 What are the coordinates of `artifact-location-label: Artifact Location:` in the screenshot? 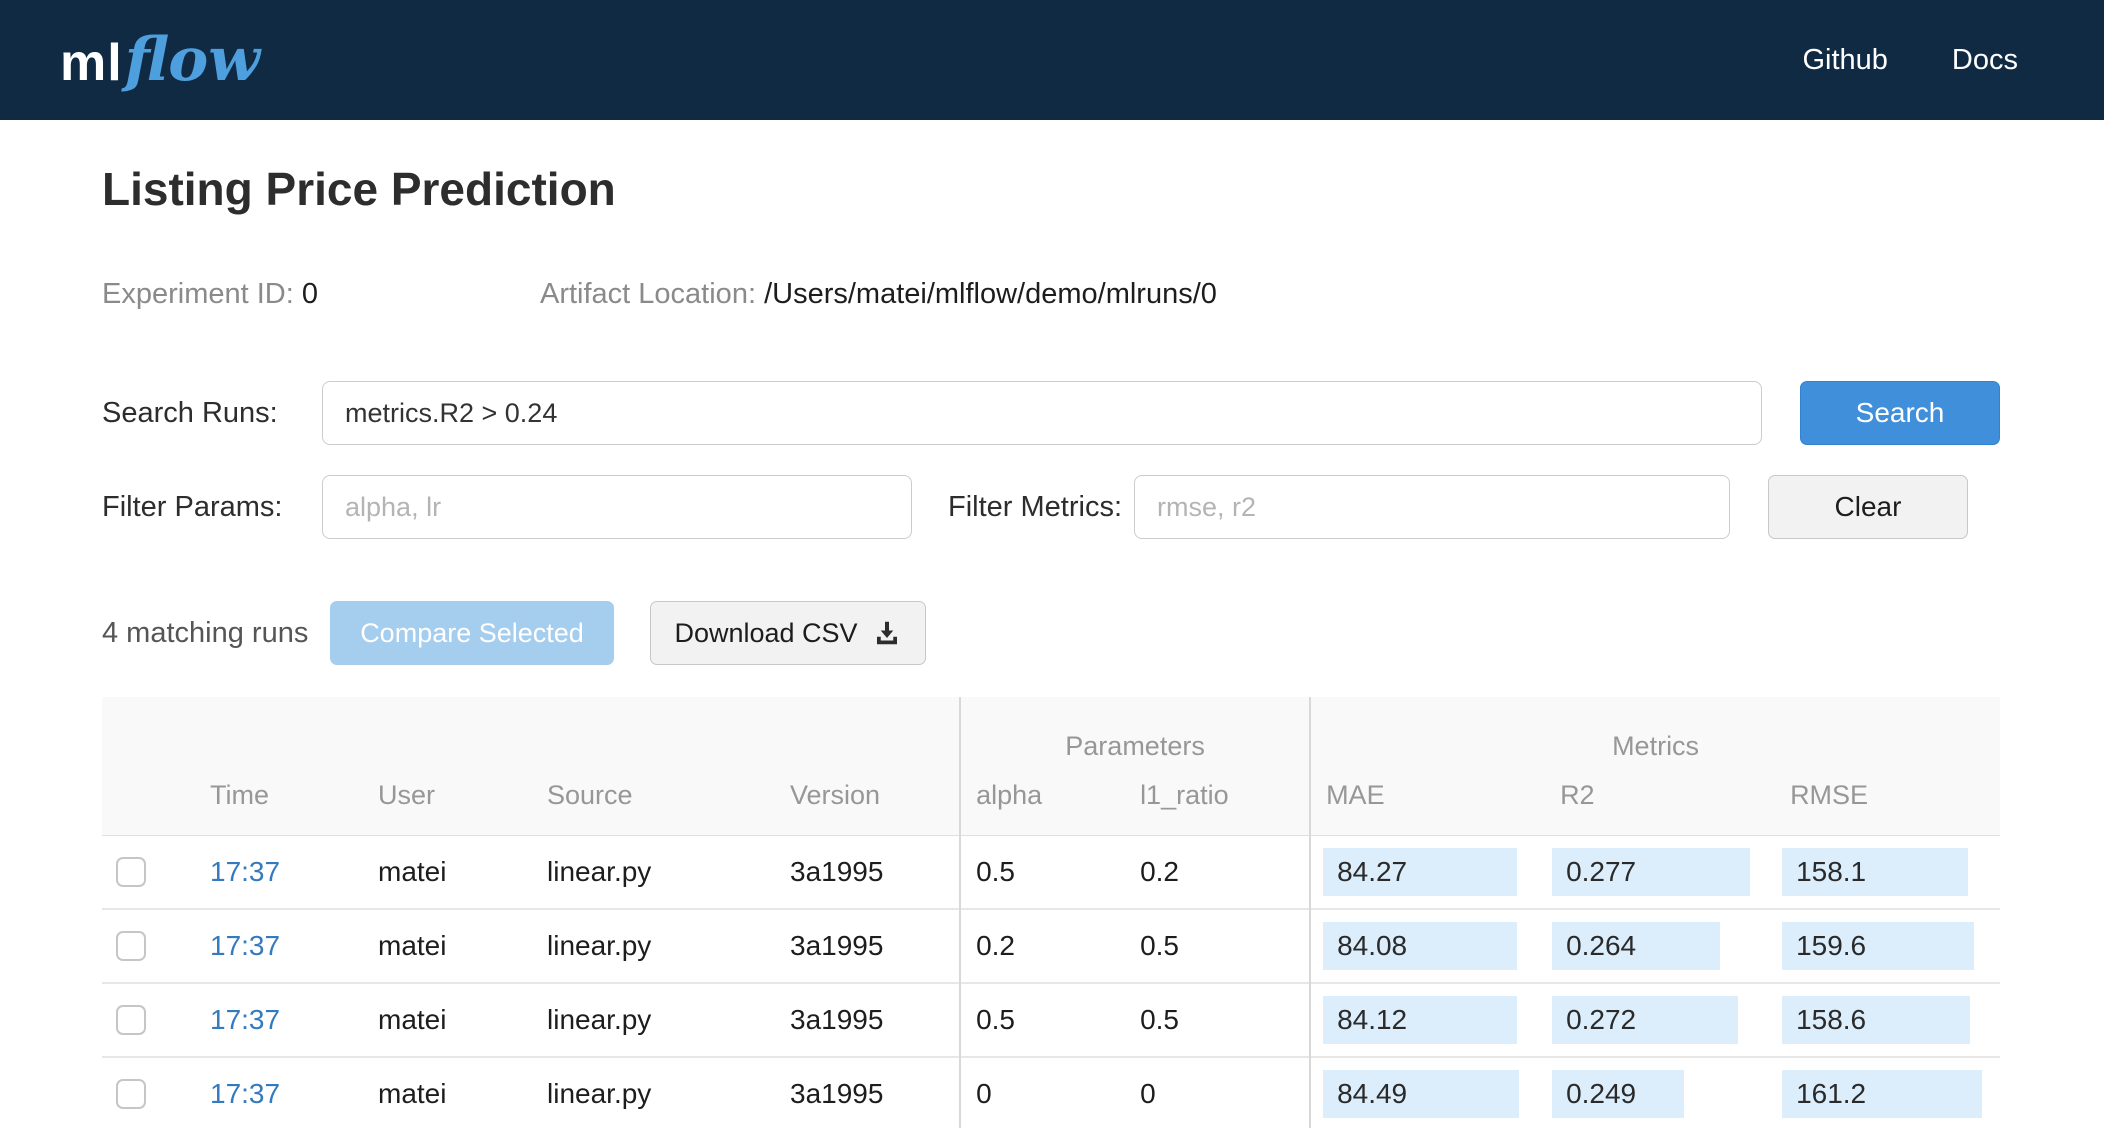 It's located at (648, 294).